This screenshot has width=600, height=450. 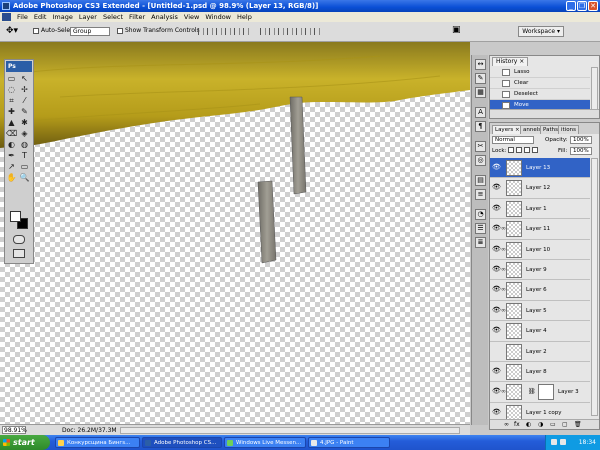 What do you see at coordinates (11, 100) in the screenshot?
I see `crop-tool-icon: ⌗` at bounding box center [11, 100].